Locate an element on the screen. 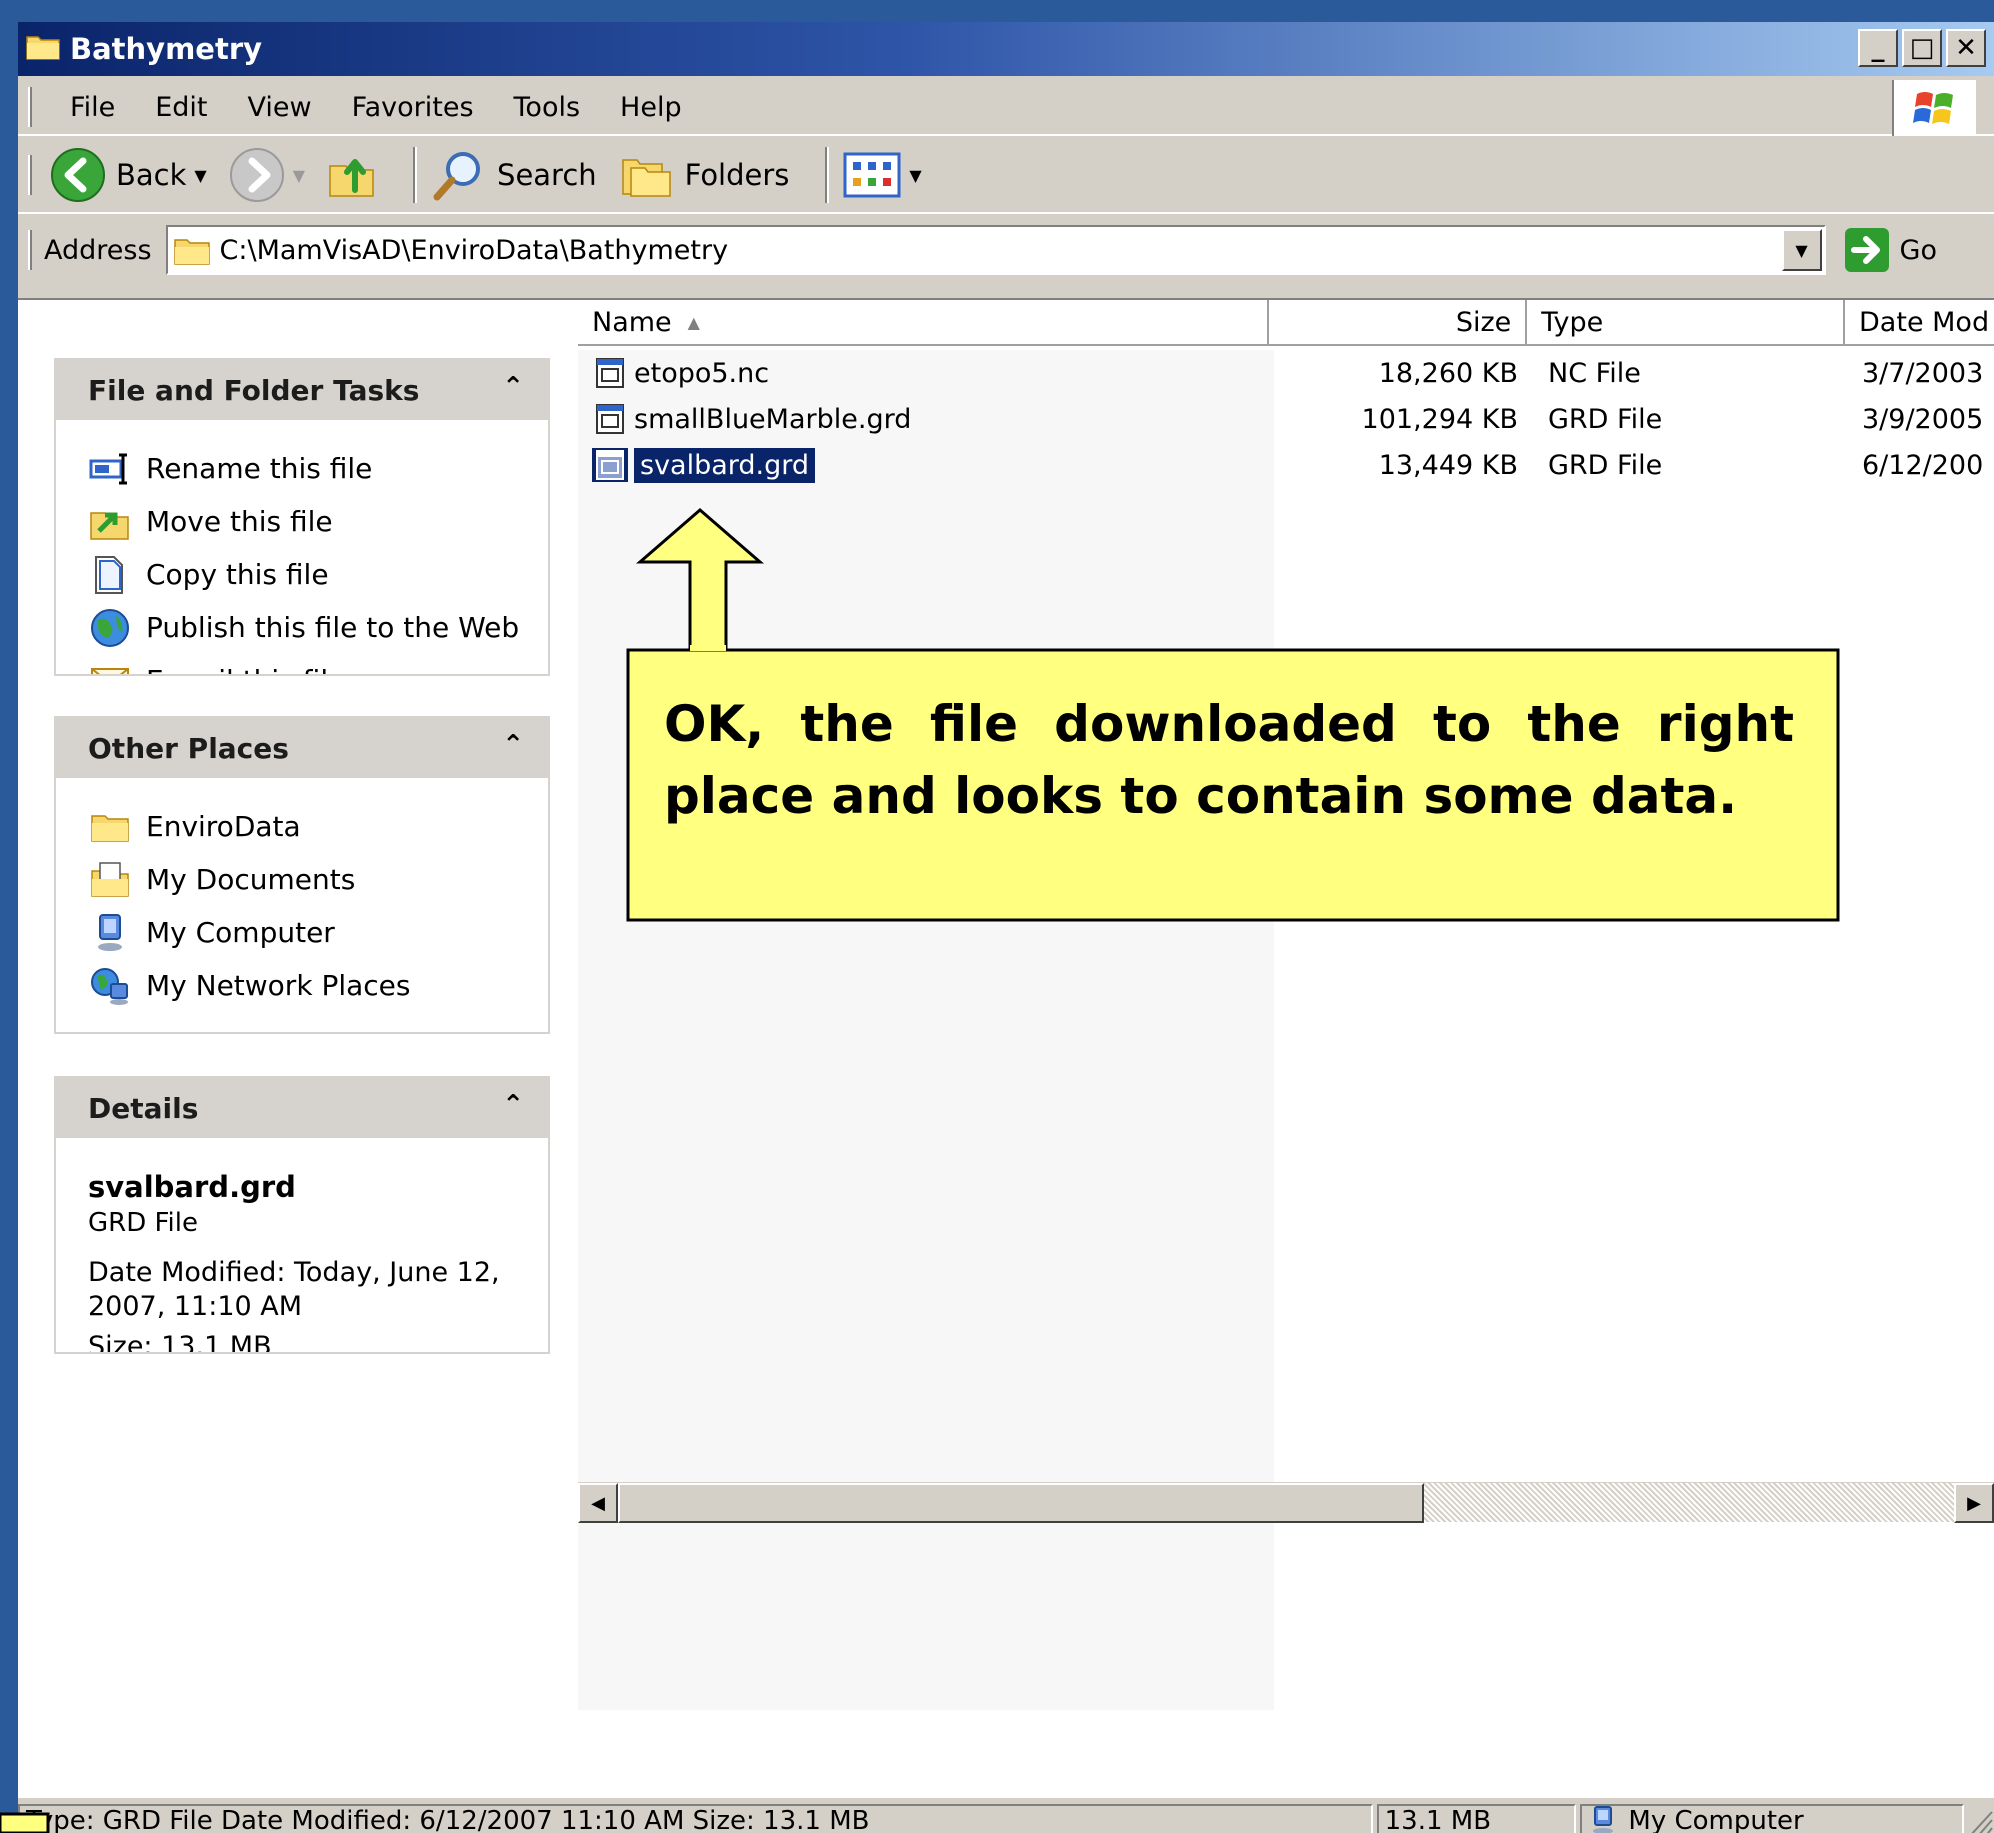 The height and width of the screenshot is (1833, 1994). minimize-button: _ is located at coordinates (1878, 48).